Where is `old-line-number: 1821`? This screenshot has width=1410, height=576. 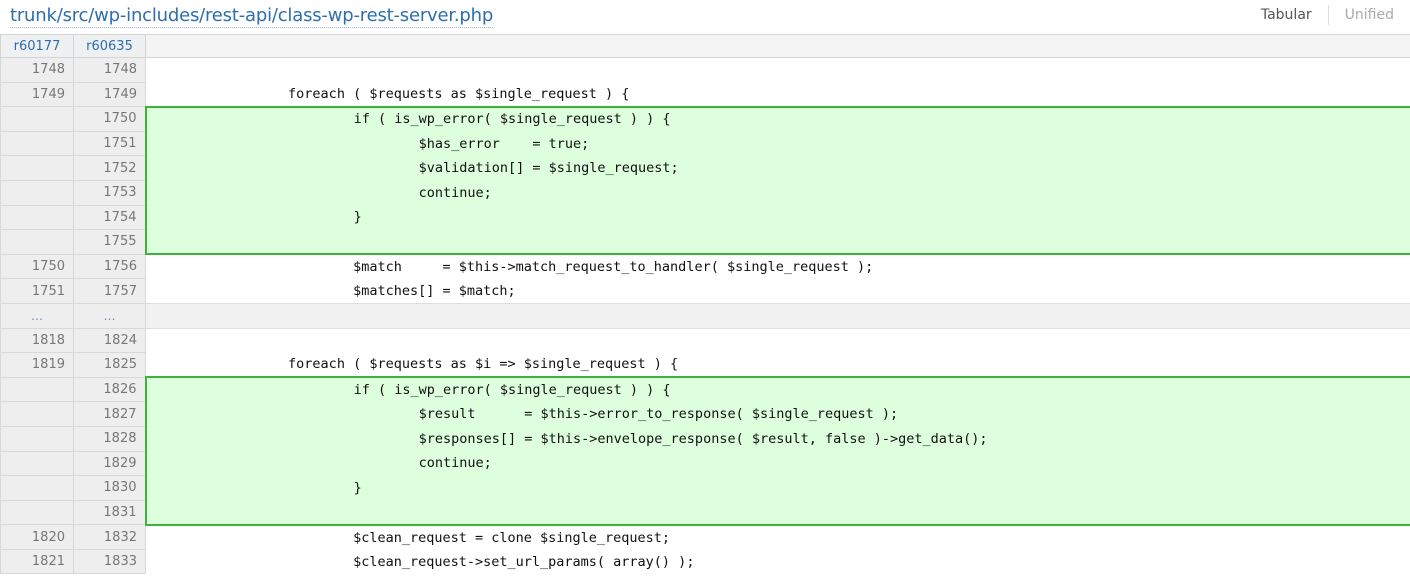 old-line-number: 1821 is located at coordinates (37, 561).